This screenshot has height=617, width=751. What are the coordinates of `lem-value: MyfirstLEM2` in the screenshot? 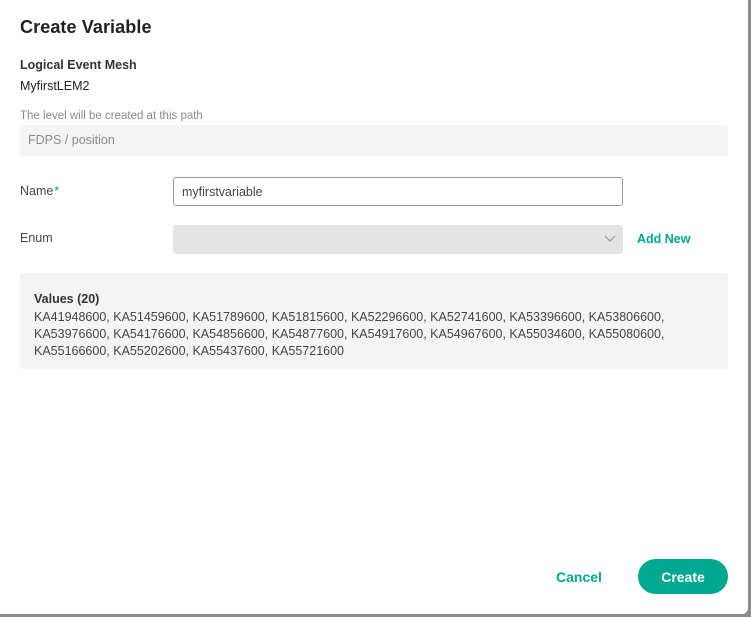 It's located at (55, 86).